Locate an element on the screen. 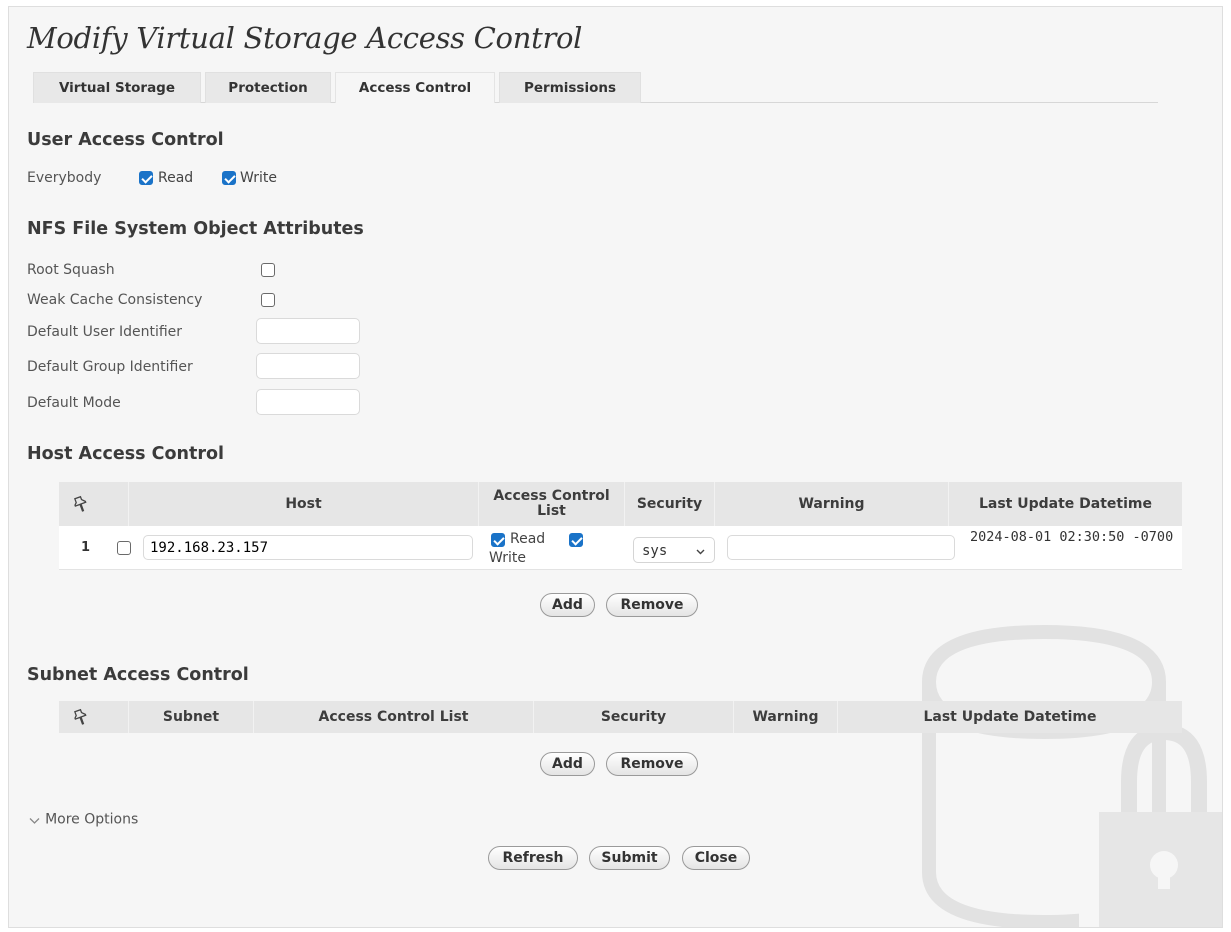  header-label: Subnet is located at coordinates (191, 716).